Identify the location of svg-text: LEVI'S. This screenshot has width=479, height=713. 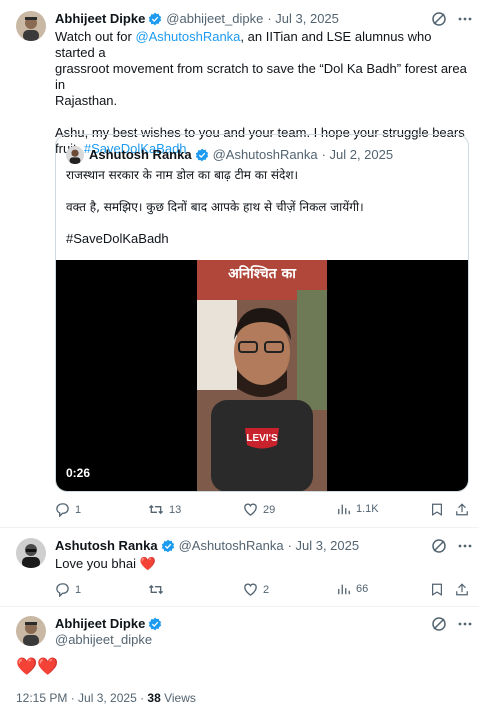
(262, 438).